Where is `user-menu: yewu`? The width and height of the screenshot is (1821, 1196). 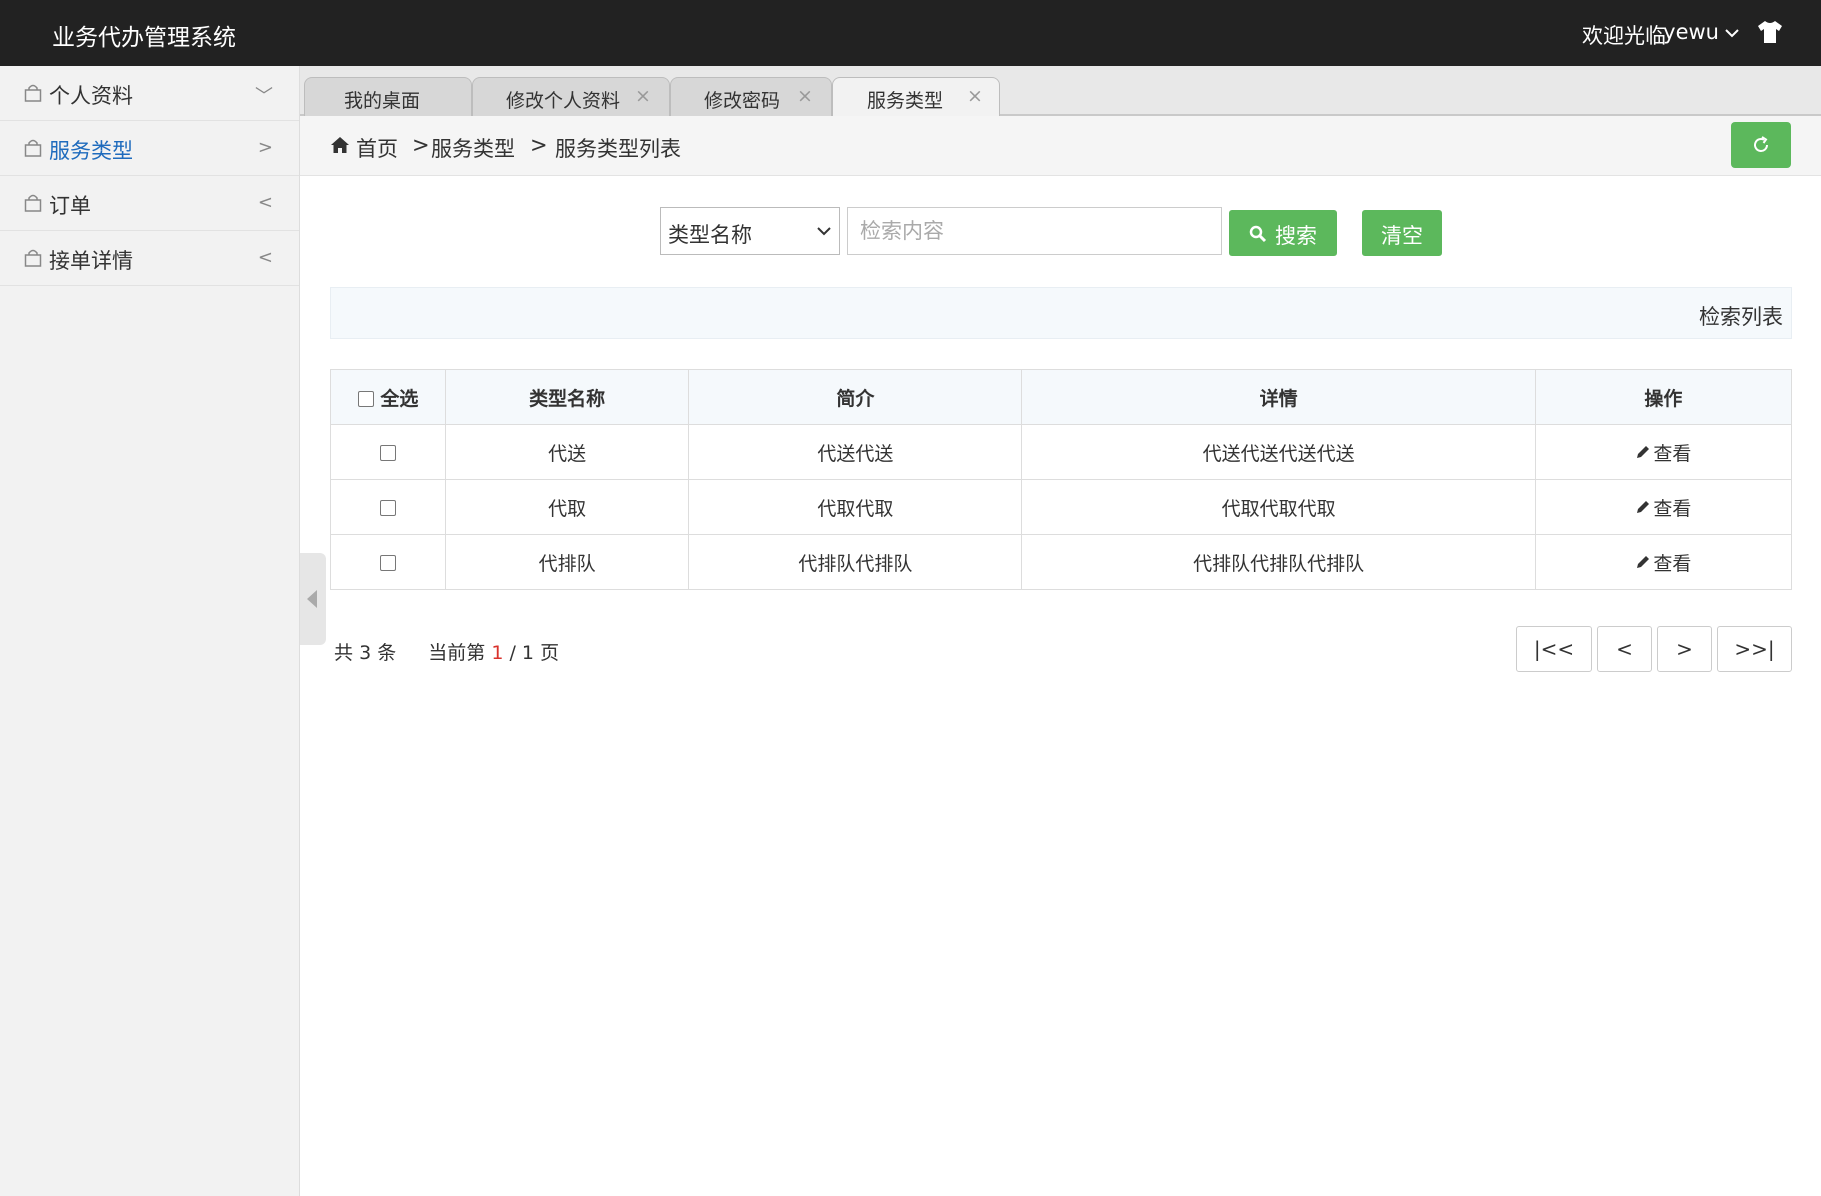 user-menu: yewu is located at coordinates (1691, 32).